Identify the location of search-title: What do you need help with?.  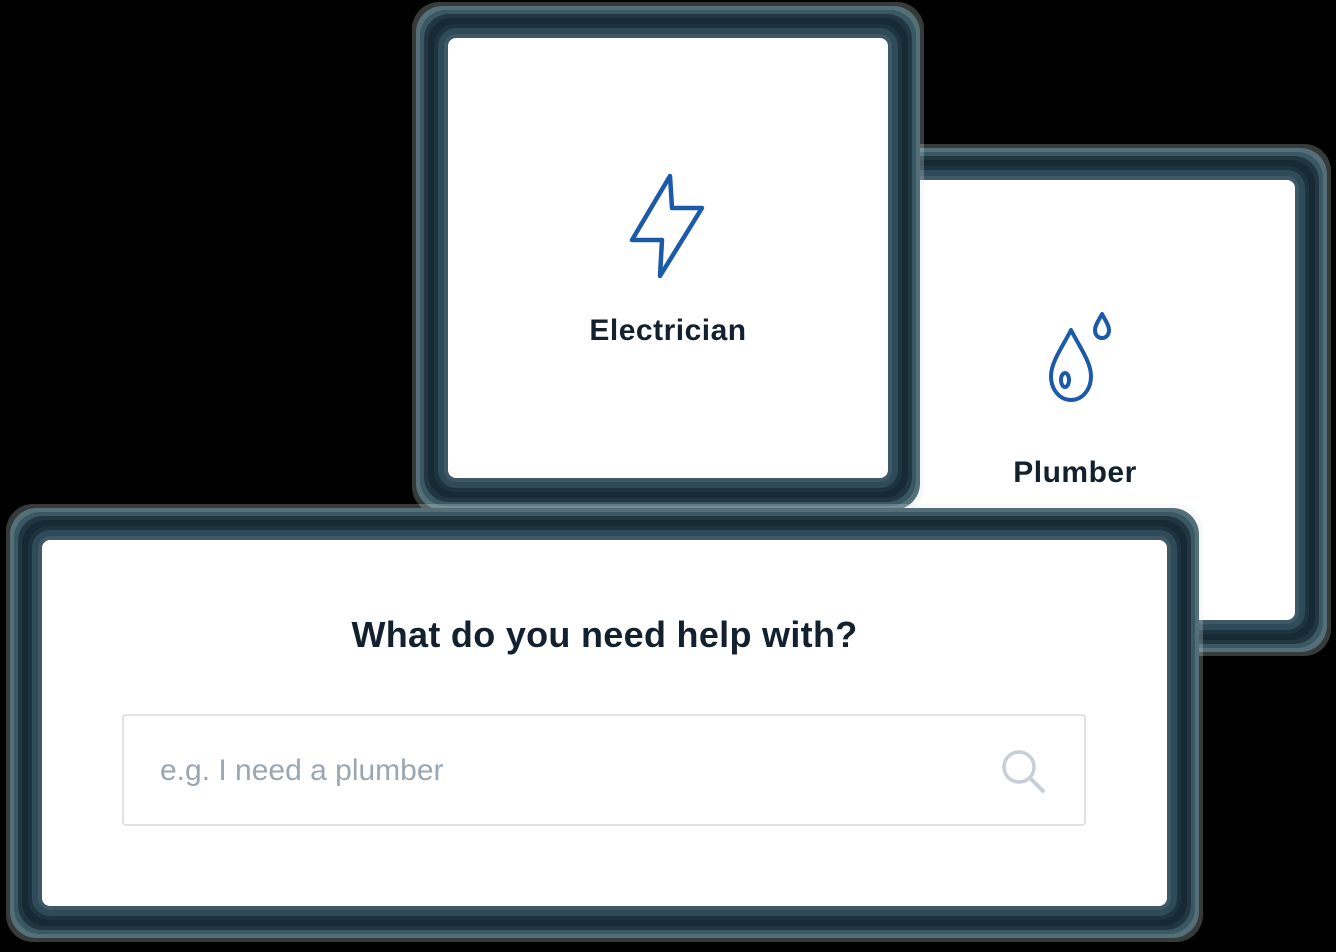
(604, 634).